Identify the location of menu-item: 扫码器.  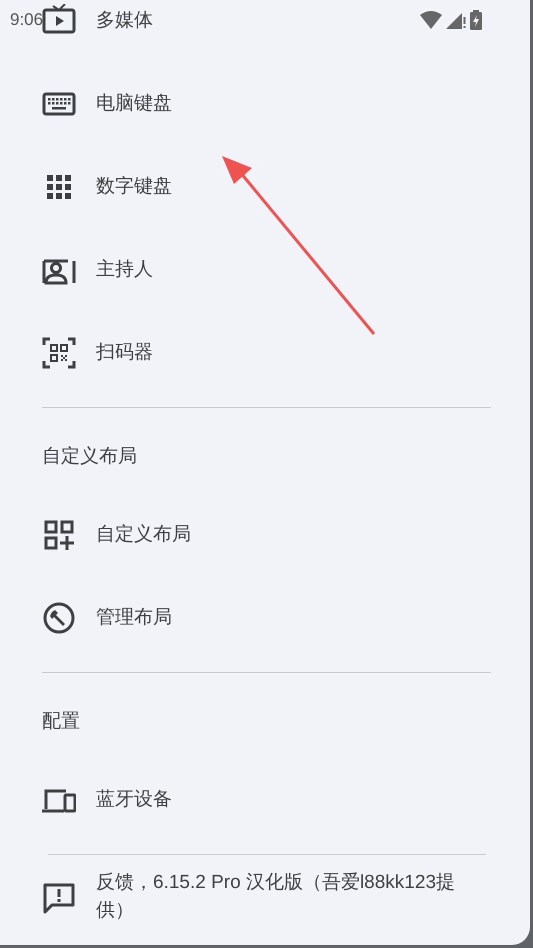
(124, 352).